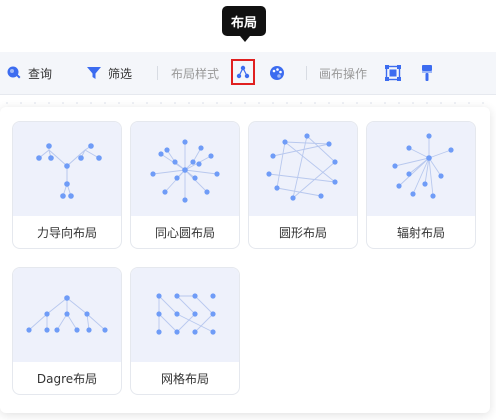 The width and height of the screenshot is (496, 420). I want to click on force-layout-icon, so click(69, 171).